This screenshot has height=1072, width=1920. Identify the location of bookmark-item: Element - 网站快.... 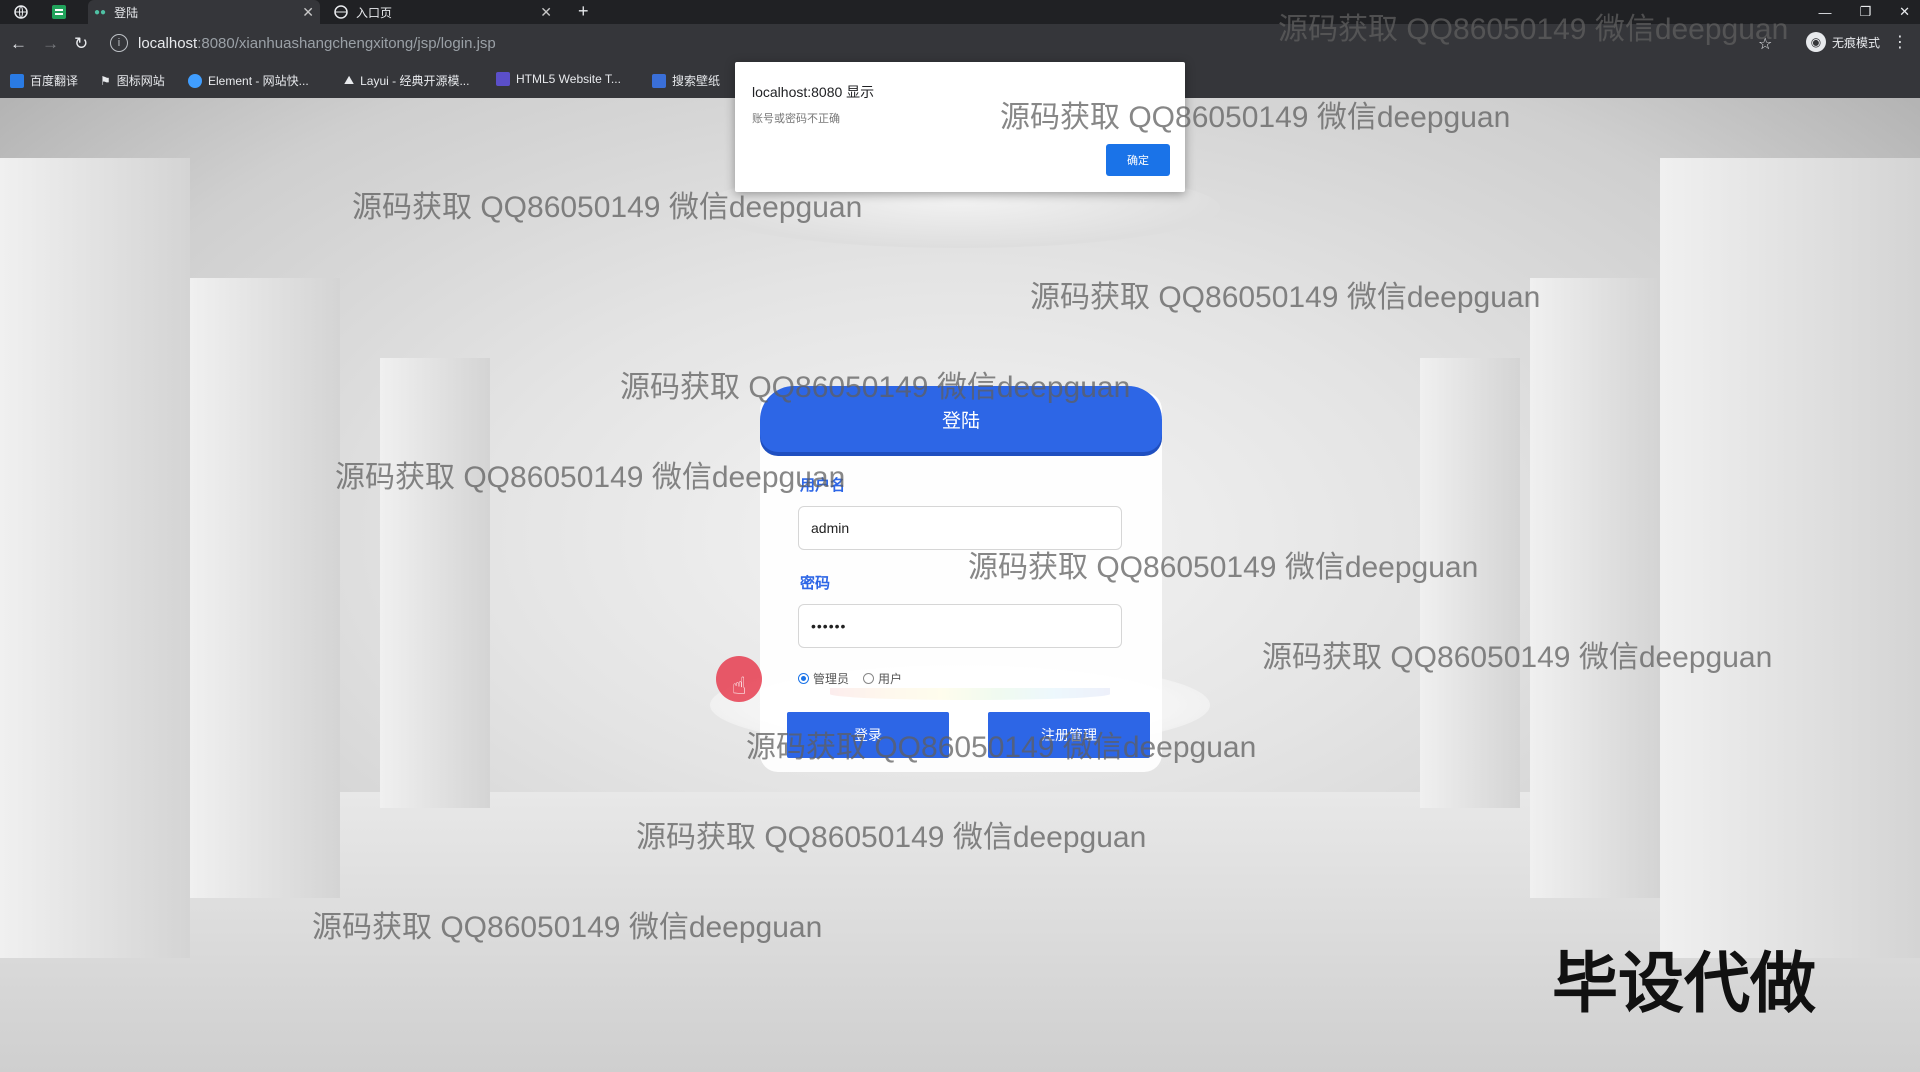
(248, 80).